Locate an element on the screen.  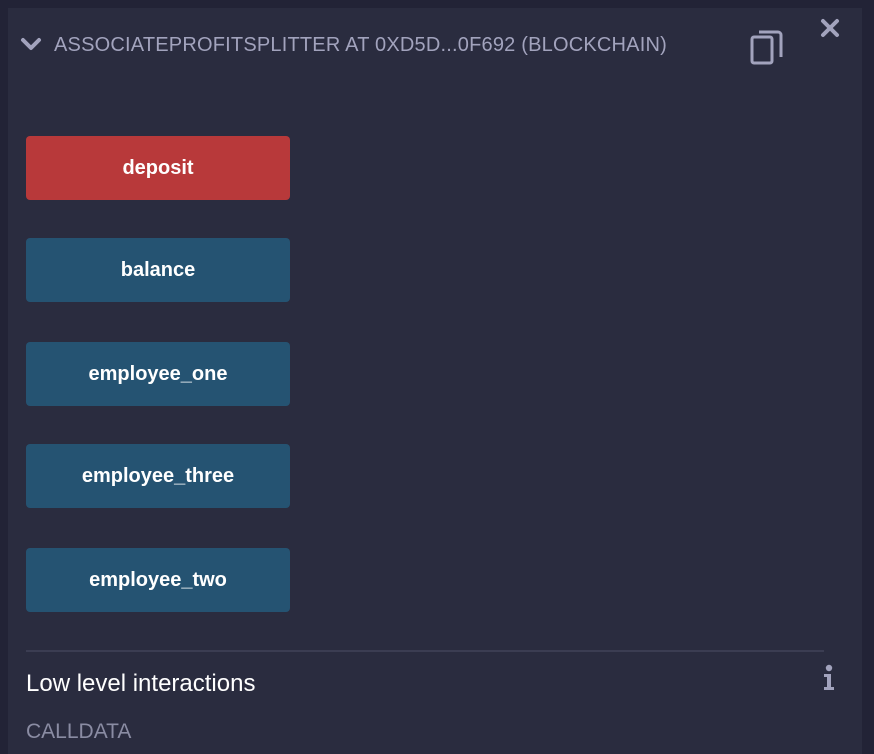
chevron-down-icon is located at coordinates (31, 44).